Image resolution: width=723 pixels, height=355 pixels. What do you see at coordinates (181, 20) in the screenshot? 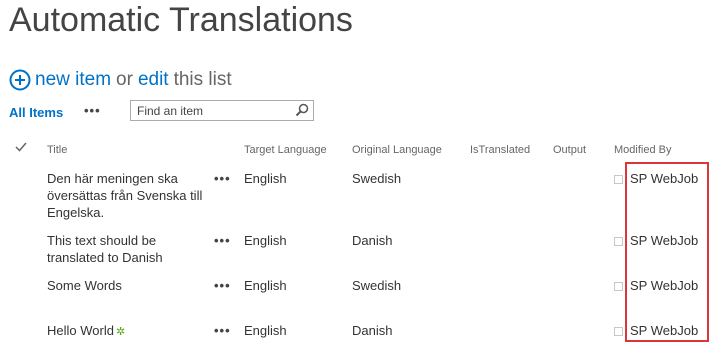
I see `page-title: Automatic Translations` at bounding box center [181, 20].